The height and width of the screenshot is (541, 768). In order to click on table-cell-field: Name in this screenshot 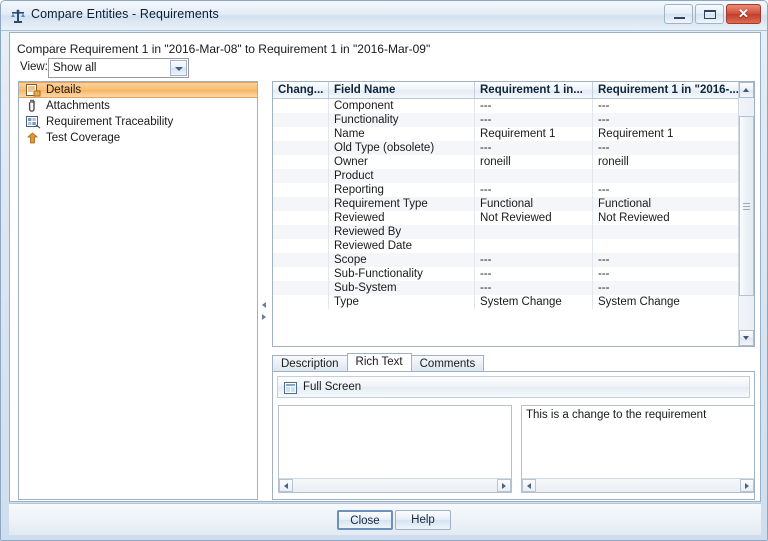, I will do `click(402, 134)`.